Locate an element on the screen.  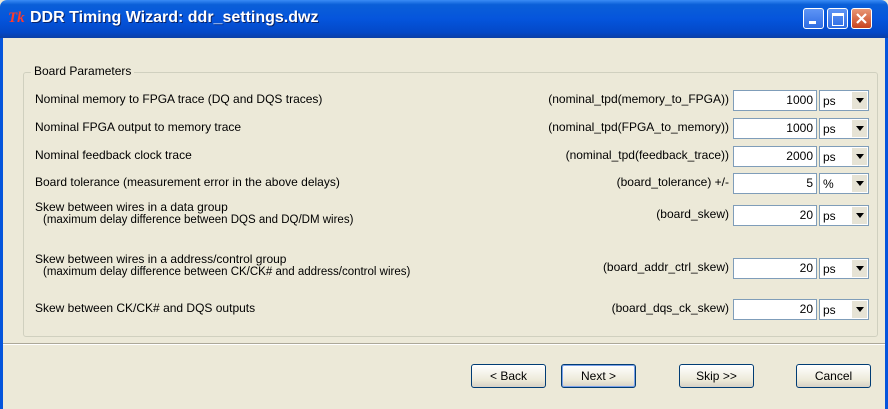
window-title: DDR Timing Wizard: ddr_settings.dwz is located at coordinates (174, 17).